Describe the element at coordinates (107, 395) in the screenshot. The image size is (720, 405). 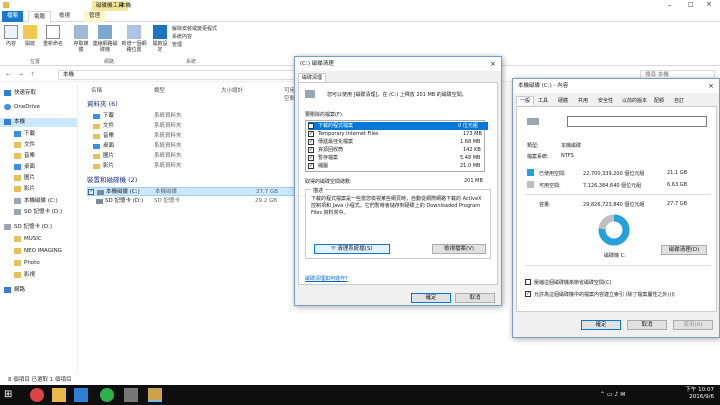
I see `line-icon` at that location.